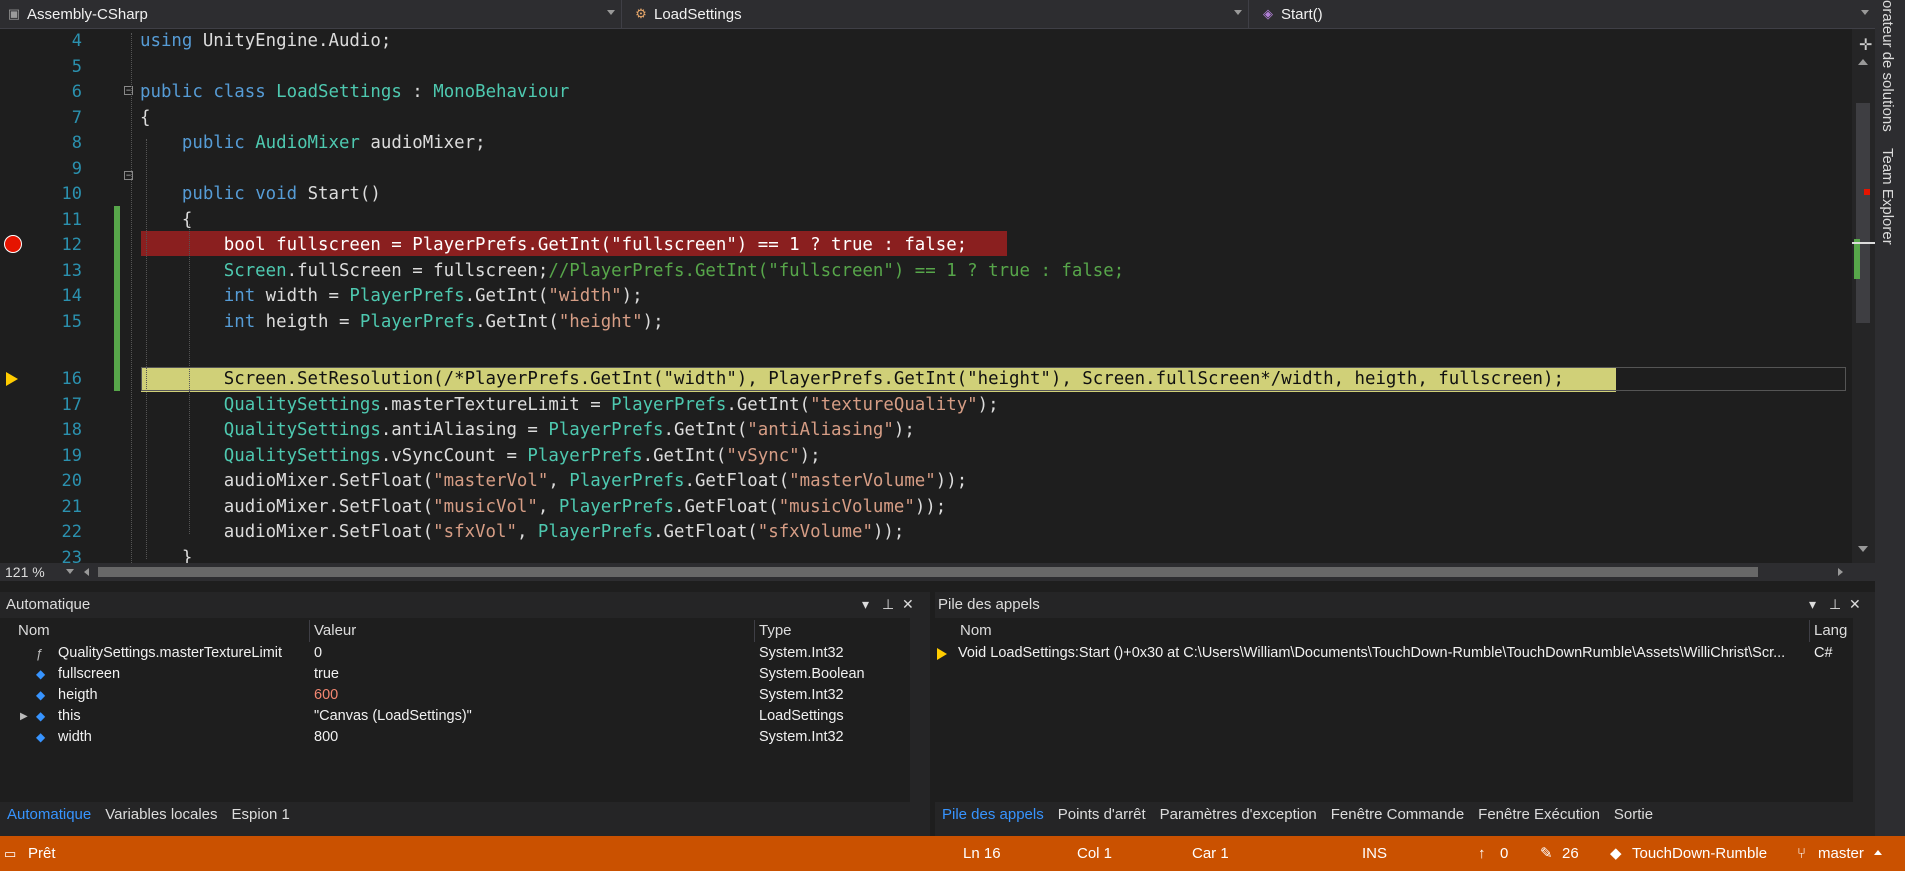 The image size is (1905, 871). Describe the element at coordinates (69, 716) in the screenshot. I see `row-name: this` at that location.